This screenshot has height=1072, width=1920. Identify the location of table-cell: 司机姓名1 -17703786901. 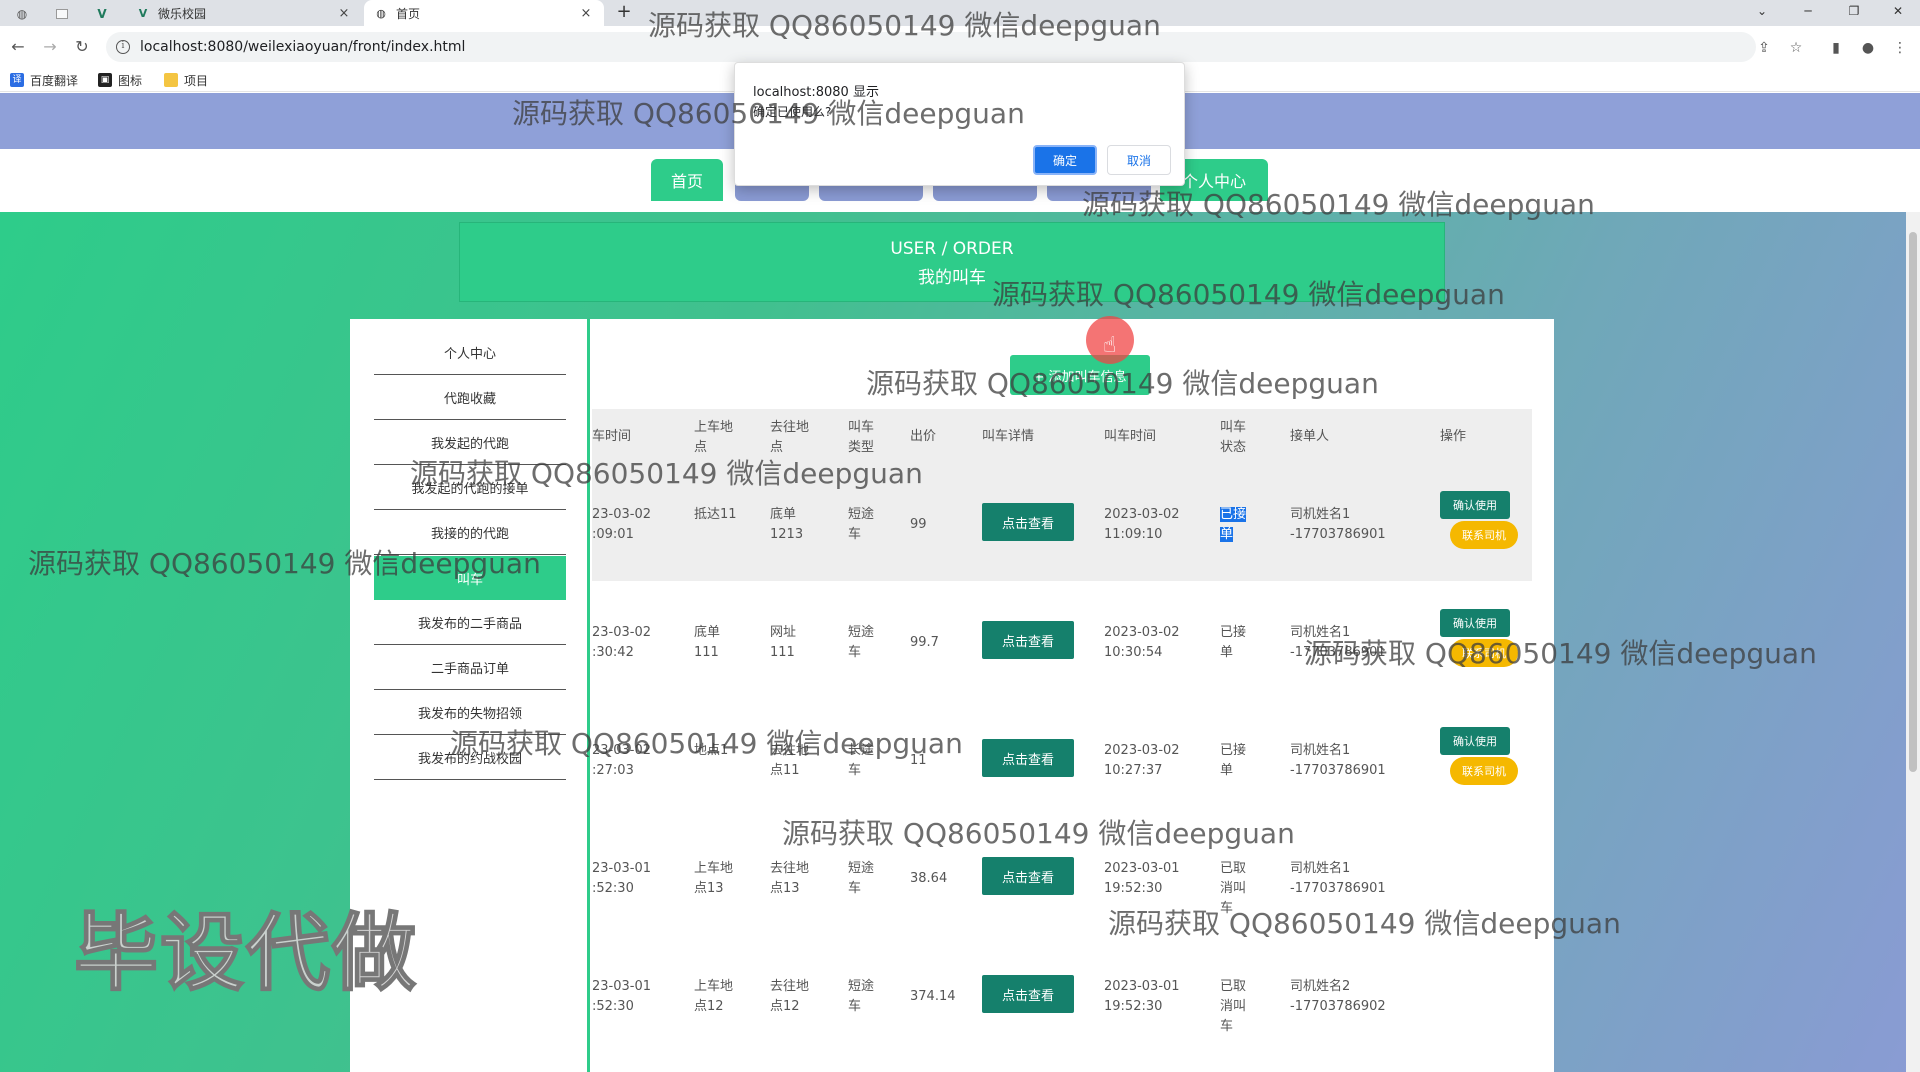
(1345, 761).